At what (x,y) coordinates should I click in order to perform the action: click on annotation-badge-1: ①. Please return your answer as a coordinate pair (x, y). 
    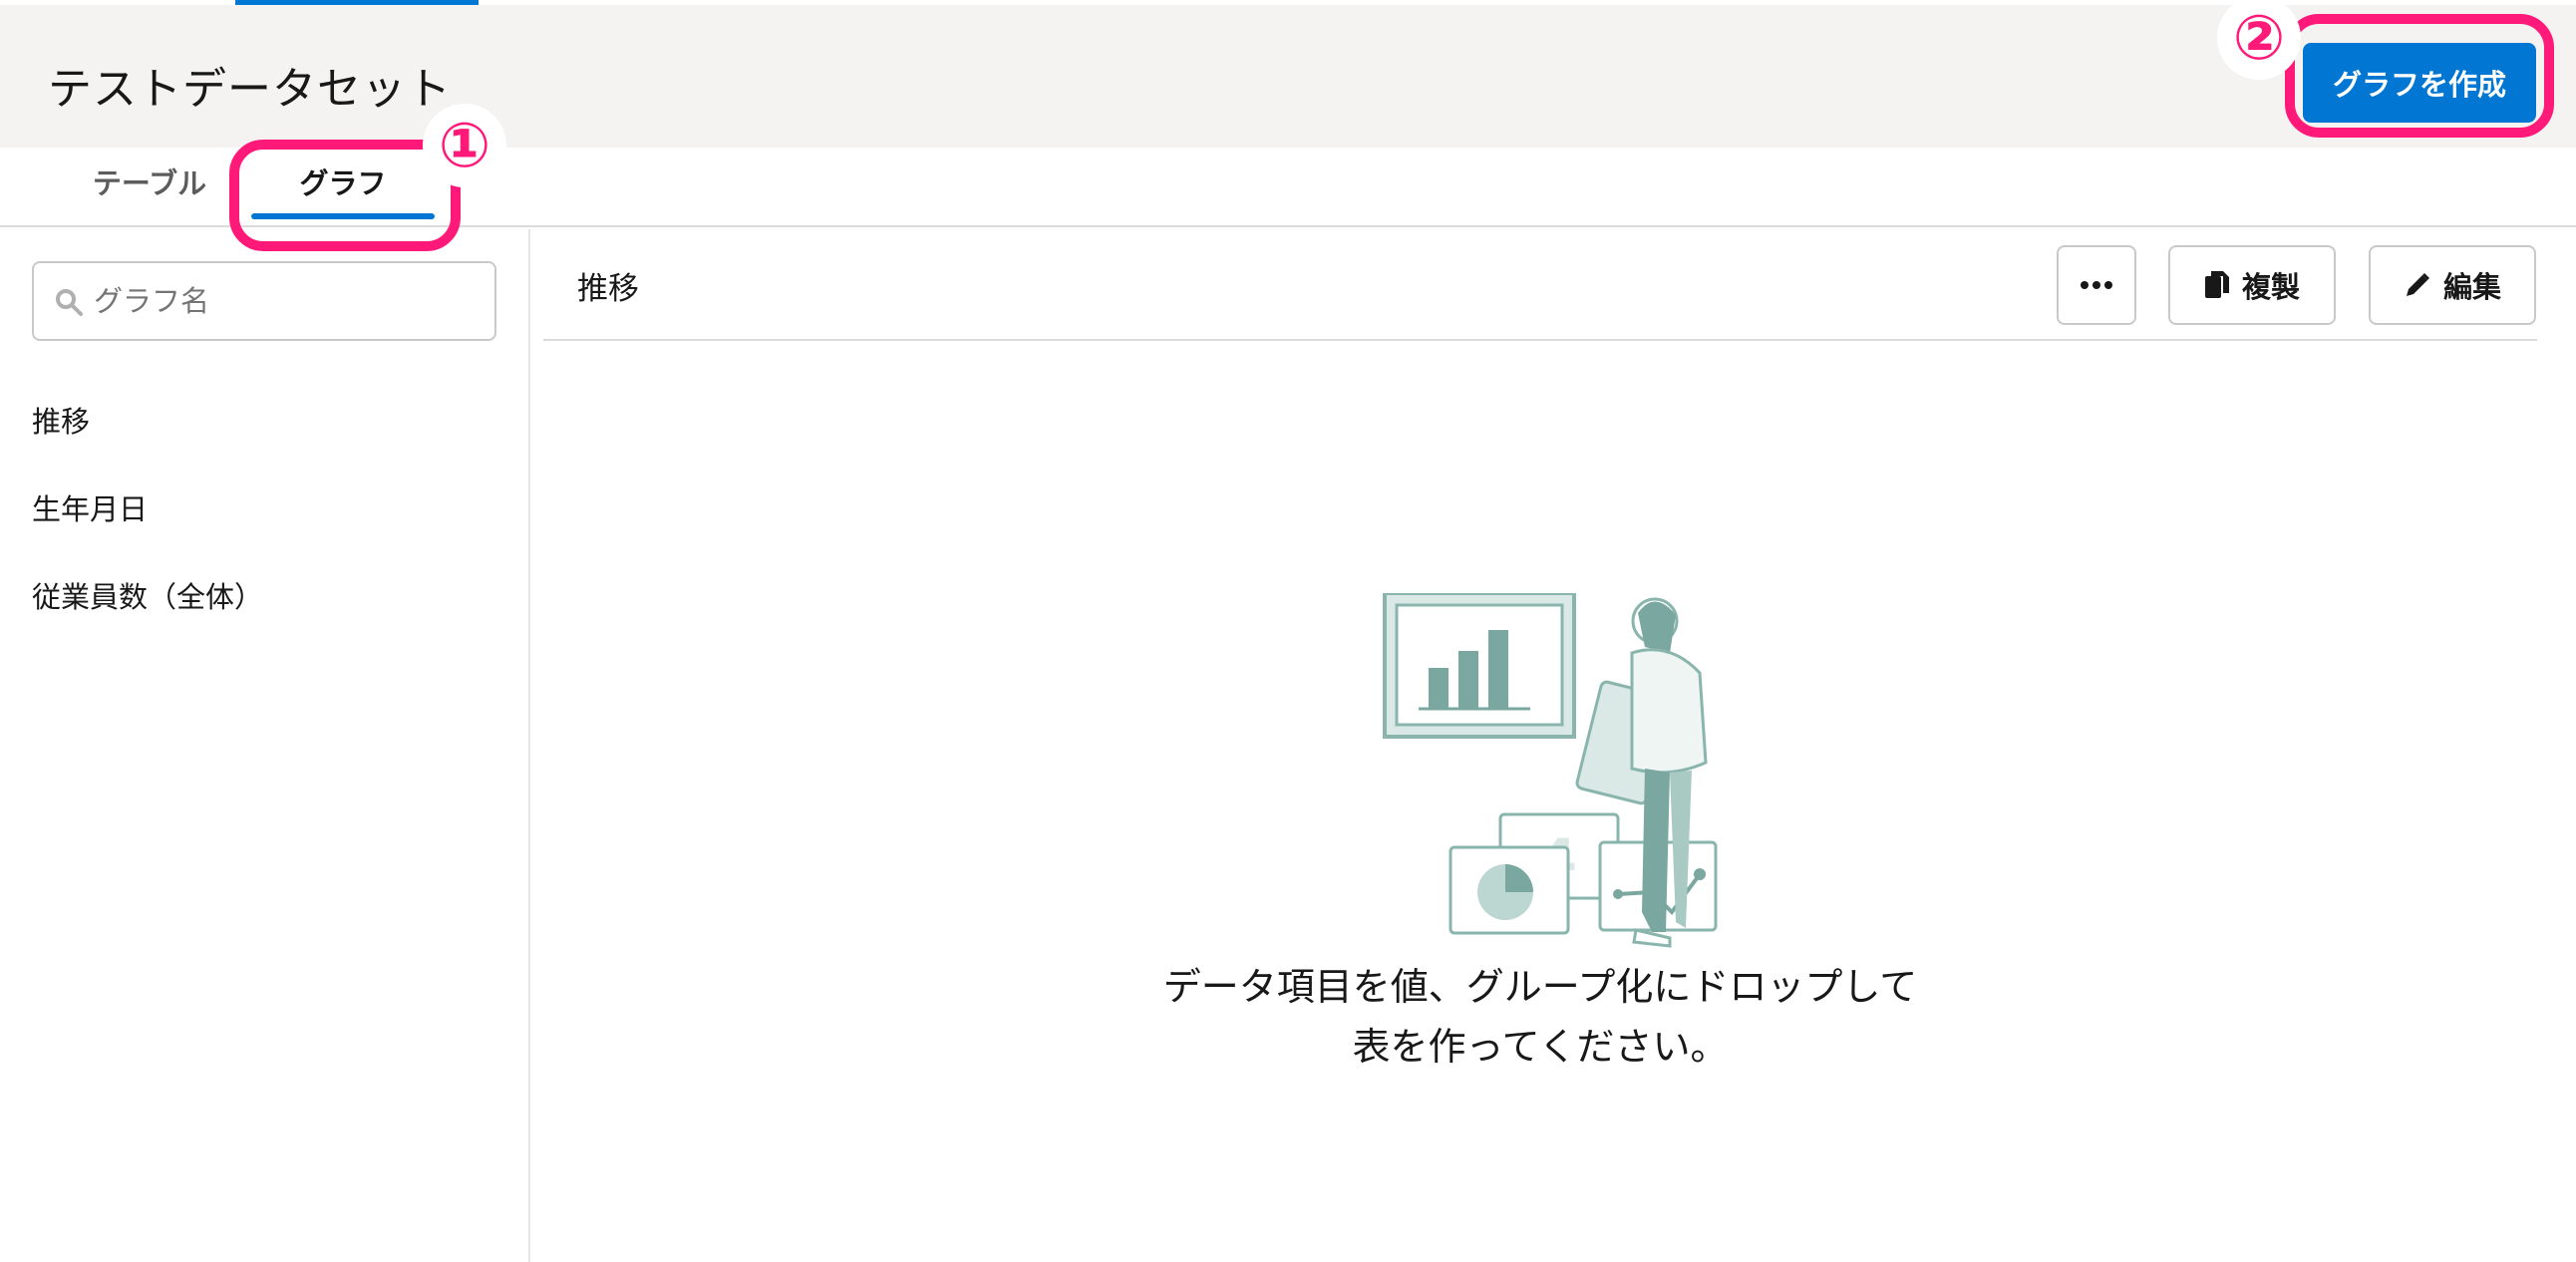
    Looking at the image, I should click on (464, 145).